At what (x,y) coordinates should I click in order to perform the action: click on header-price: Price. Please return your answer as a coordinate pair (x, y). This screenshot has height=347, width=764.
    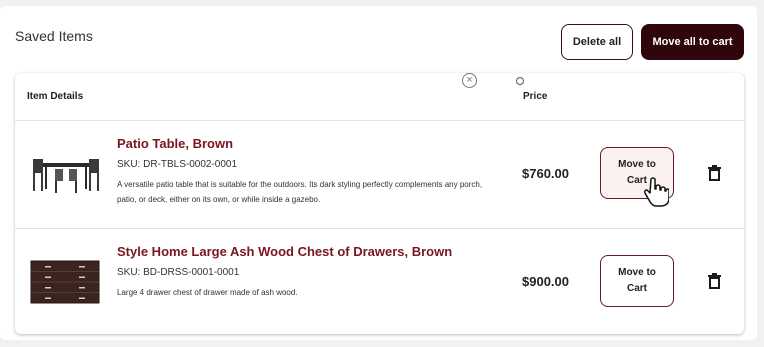
    Looking at the image, I should click on (535, 96).